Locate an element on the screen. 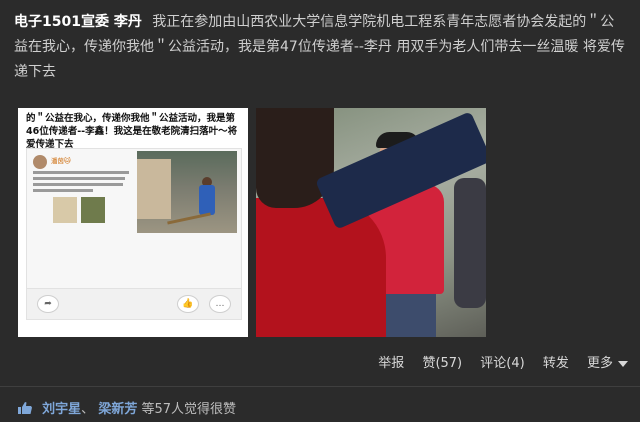 Image resolution: width=640 pixels, height=422 pixels. forward-link: 转发 is located at coordinates (556, 363).